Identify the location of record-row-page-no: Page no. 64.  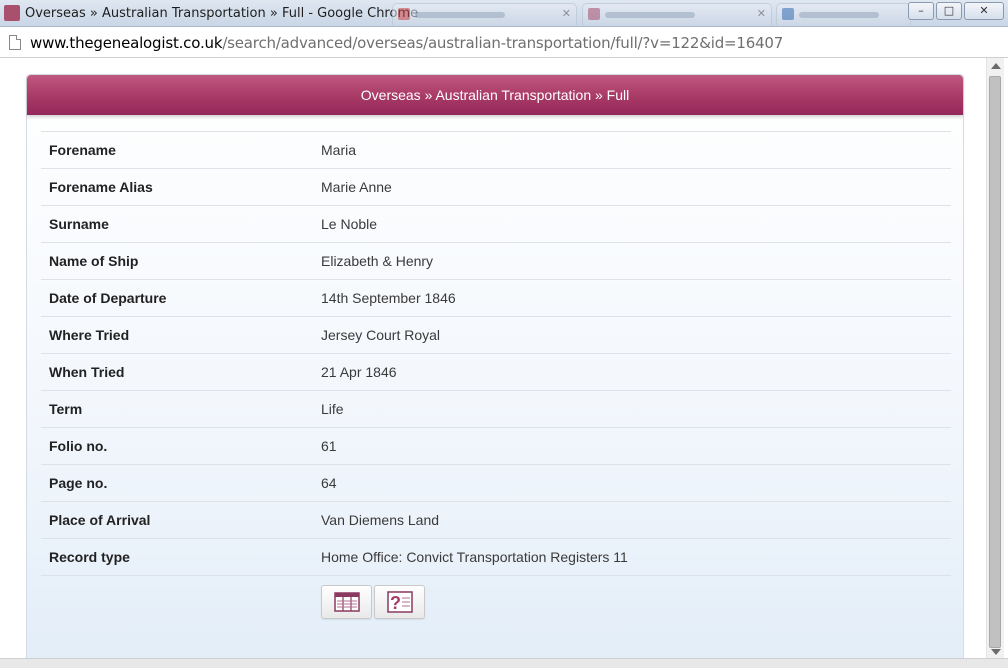
(496, 483).